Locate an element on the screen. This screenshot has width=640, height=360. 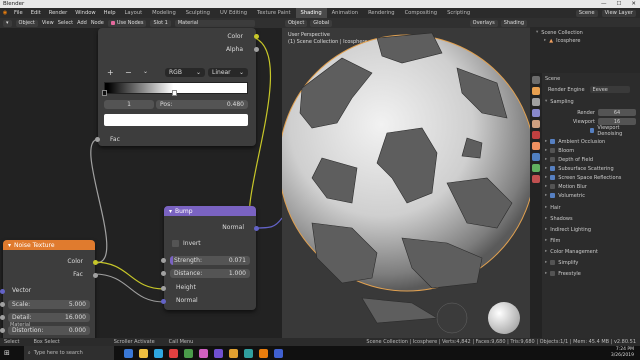
tab-modeling: Modeling is located at coordinates (164, 13).